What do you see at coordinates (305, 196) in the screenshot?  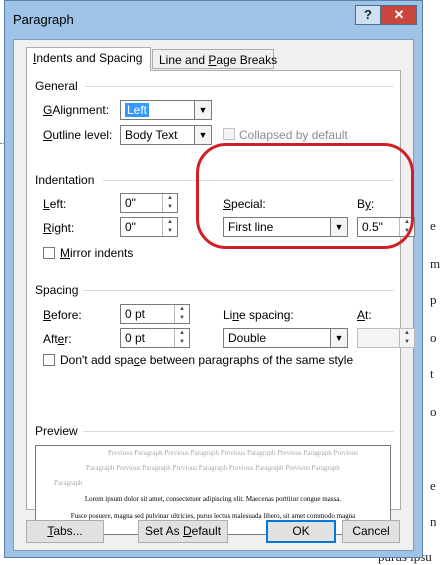 I see `annotation-circle` at bounding box center [305, 196].